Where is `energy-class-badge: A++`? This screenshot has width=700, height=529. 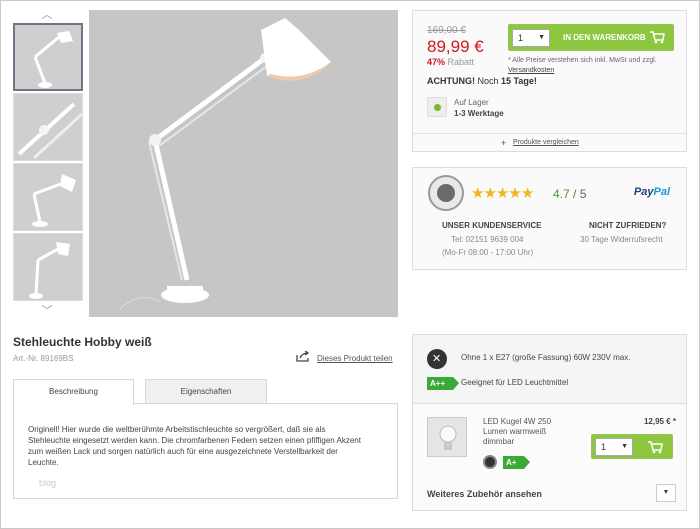 energy-class-badge: A++ is located at coordinates (443, 383).